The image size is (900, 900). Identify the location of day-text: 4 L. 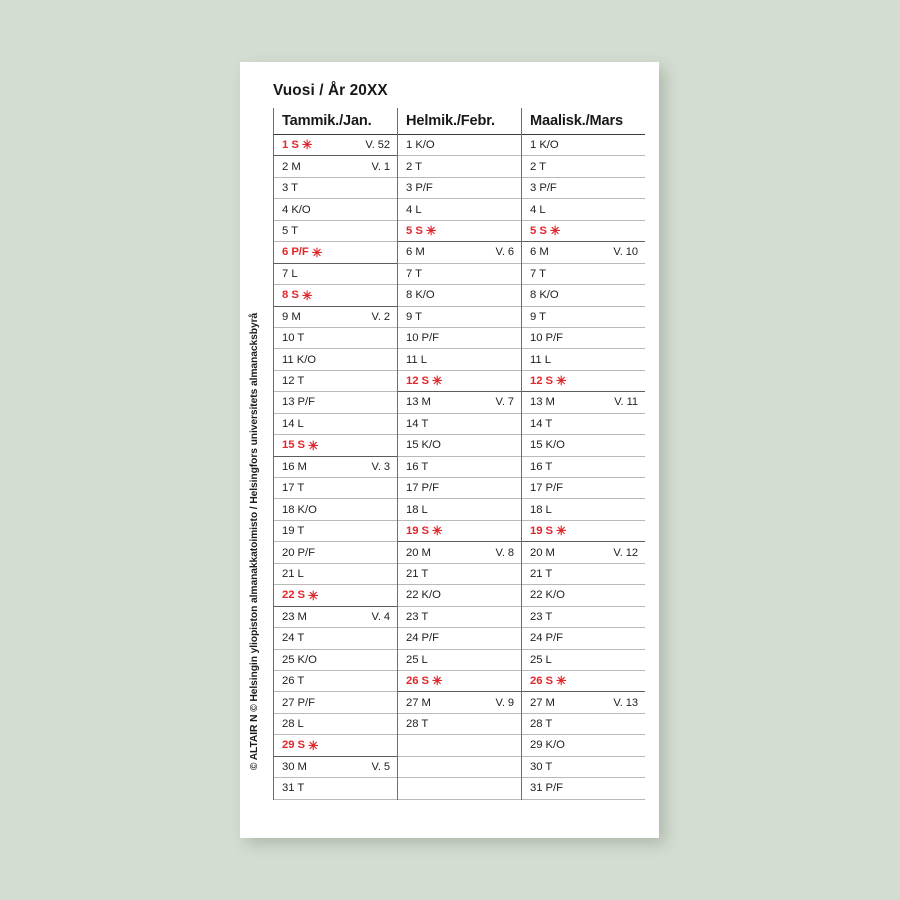
(414, 209).